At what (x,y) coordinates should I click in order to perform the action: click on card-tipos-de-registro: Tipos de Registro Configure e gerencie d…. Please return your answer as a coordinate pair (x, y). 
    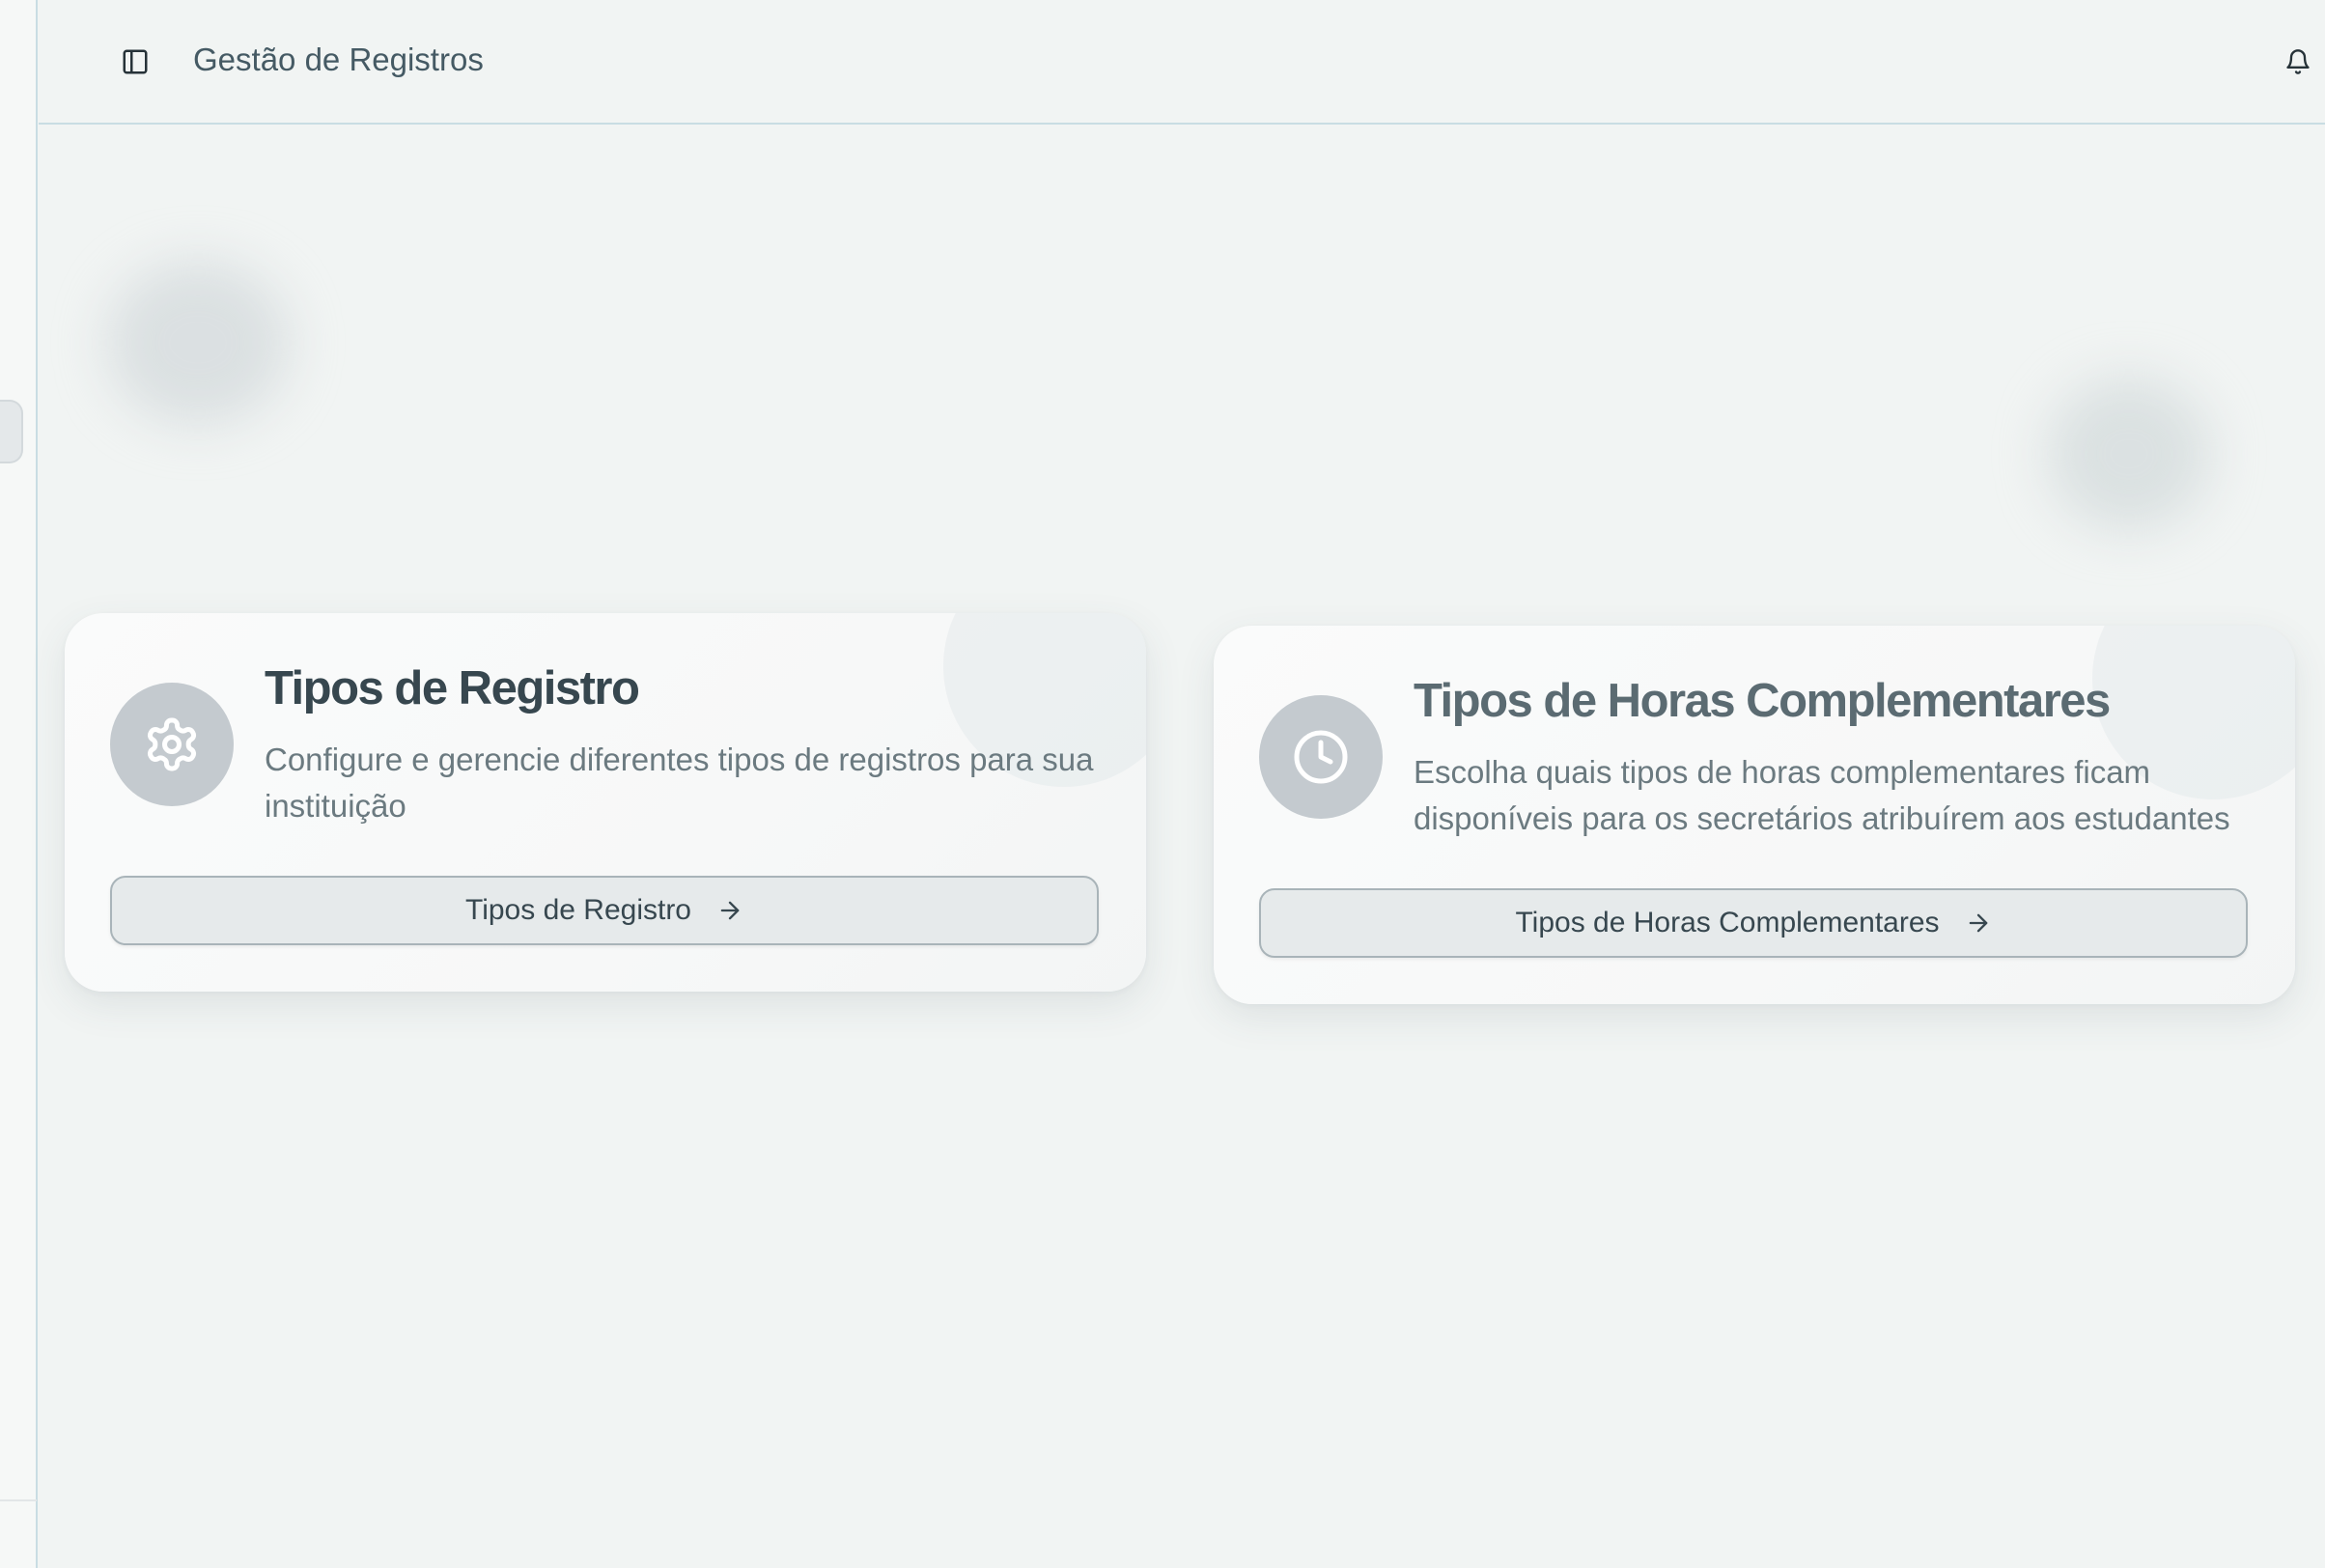
    Looking at the image, I should click on (605, 803).